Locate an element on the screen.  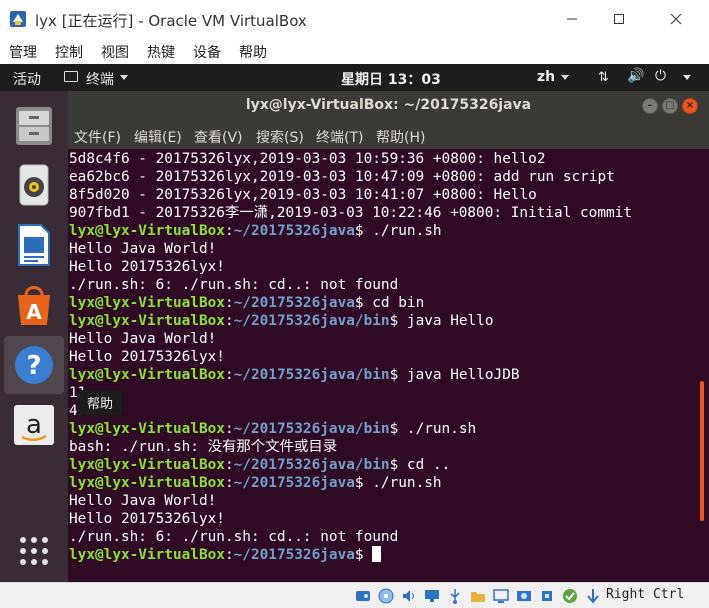
ubuntu-software-icon: A is located at coordinates (34, 305).